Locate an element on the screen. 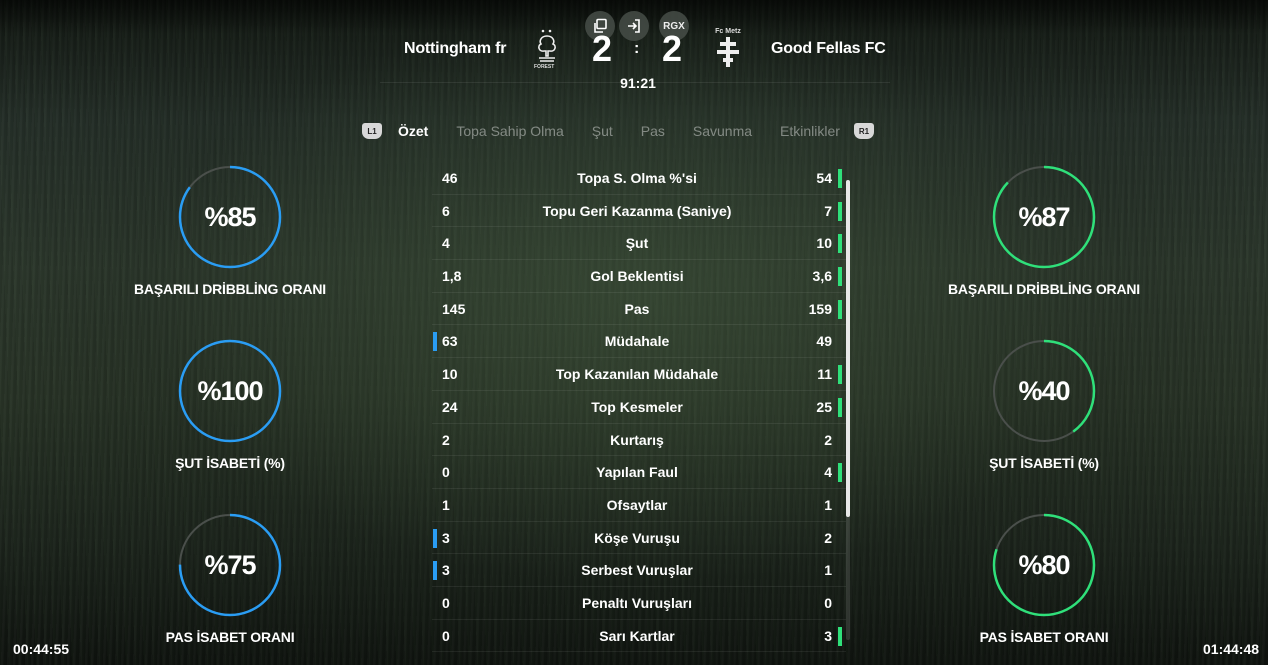 This screenshot has width=1268, height=665. stat-name: Serbest Vuruşlar is located at coordinates (637, 570).